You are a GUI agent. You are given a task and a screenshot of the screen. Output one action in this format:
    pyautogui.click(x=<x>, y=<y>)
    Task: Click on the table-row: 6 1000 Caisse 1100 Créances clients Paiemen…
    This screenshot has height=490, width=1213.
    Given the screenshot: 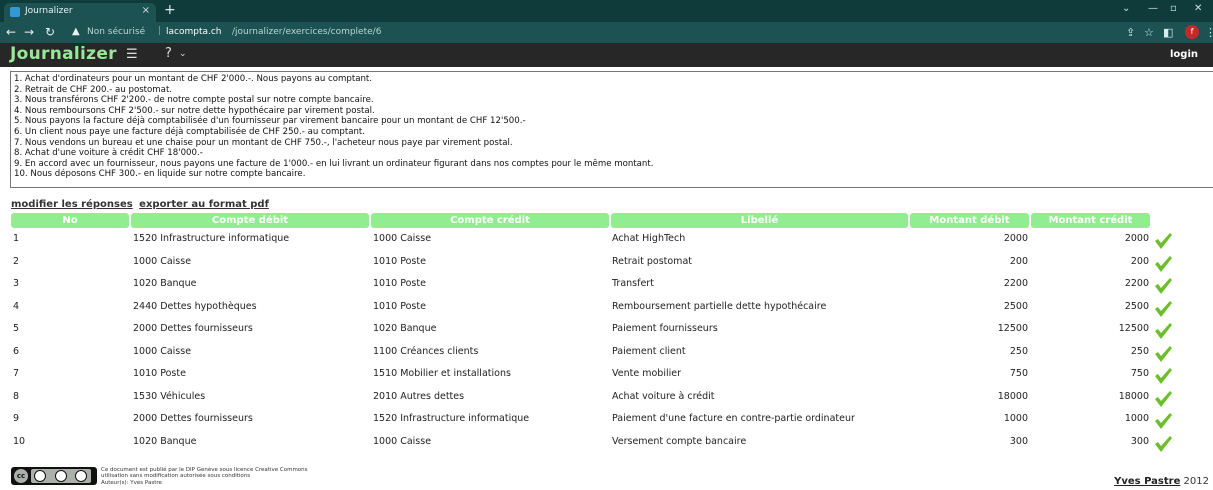 What is the action you would take?
    pyautogui.click(x=606, y=353)
    